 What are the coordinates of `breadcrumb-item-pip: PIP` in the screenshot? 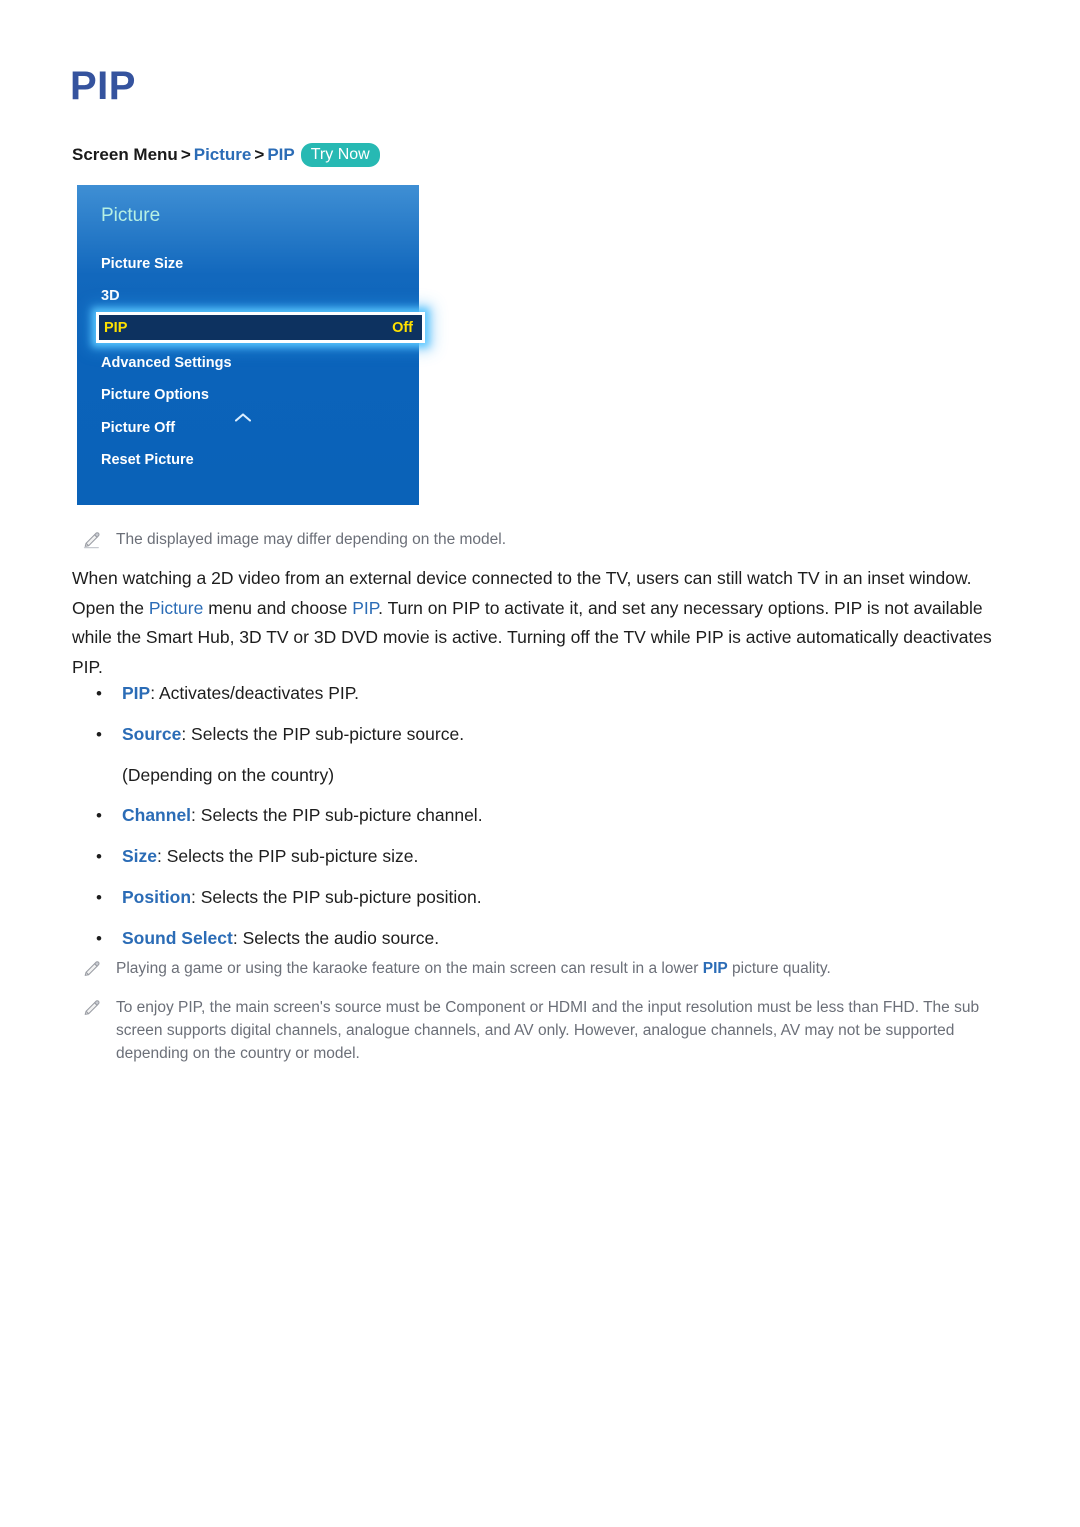 It's located at (280, 154).